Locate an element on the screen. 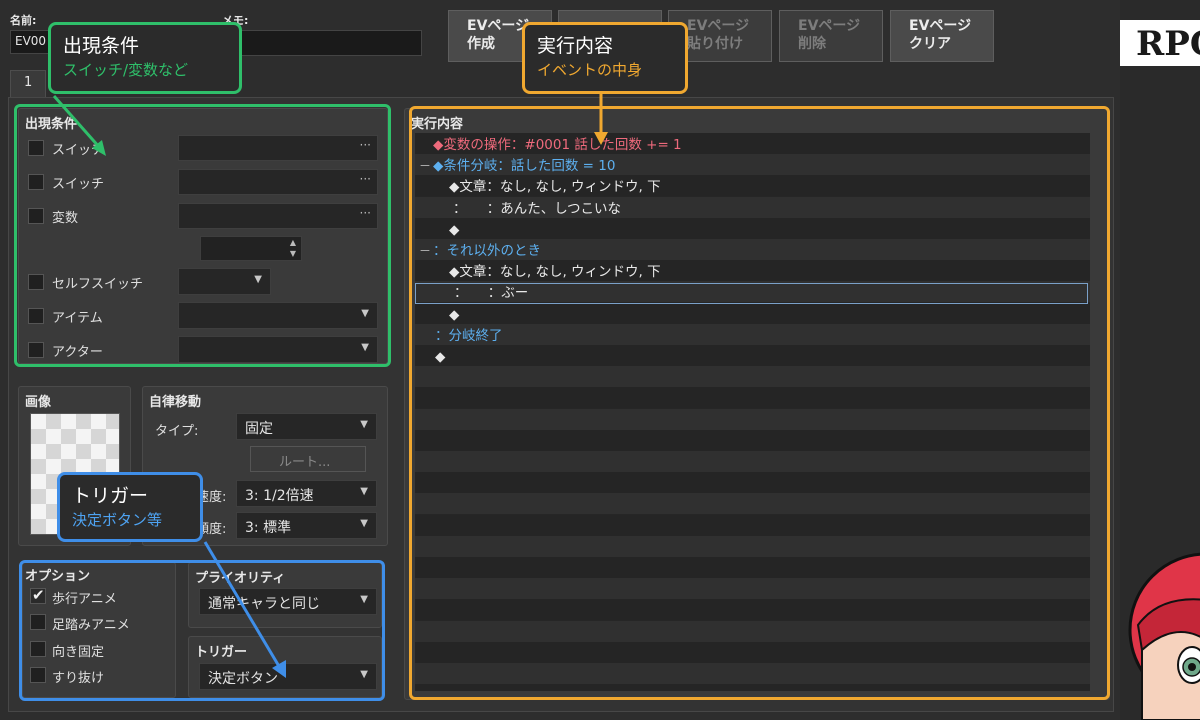 The width and height of the screenshot is (1200, 720). conditions-callout-sub: スイッチ/変数など is located at coordinates (126, 70).